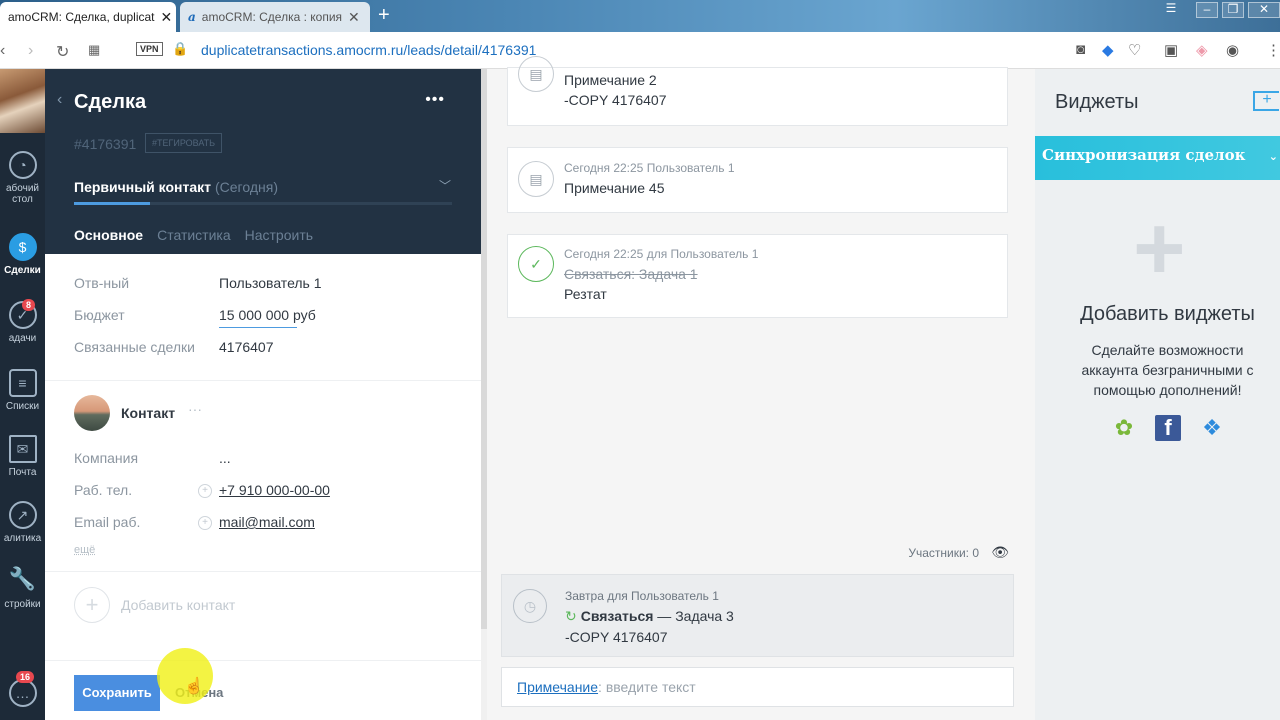 The height and width of the screenshot is (720, 1280). What do you see at coordinates (614, 188) in the screenshot?
I see `note-text: Примечание 45` at bounding box center [614, 188].